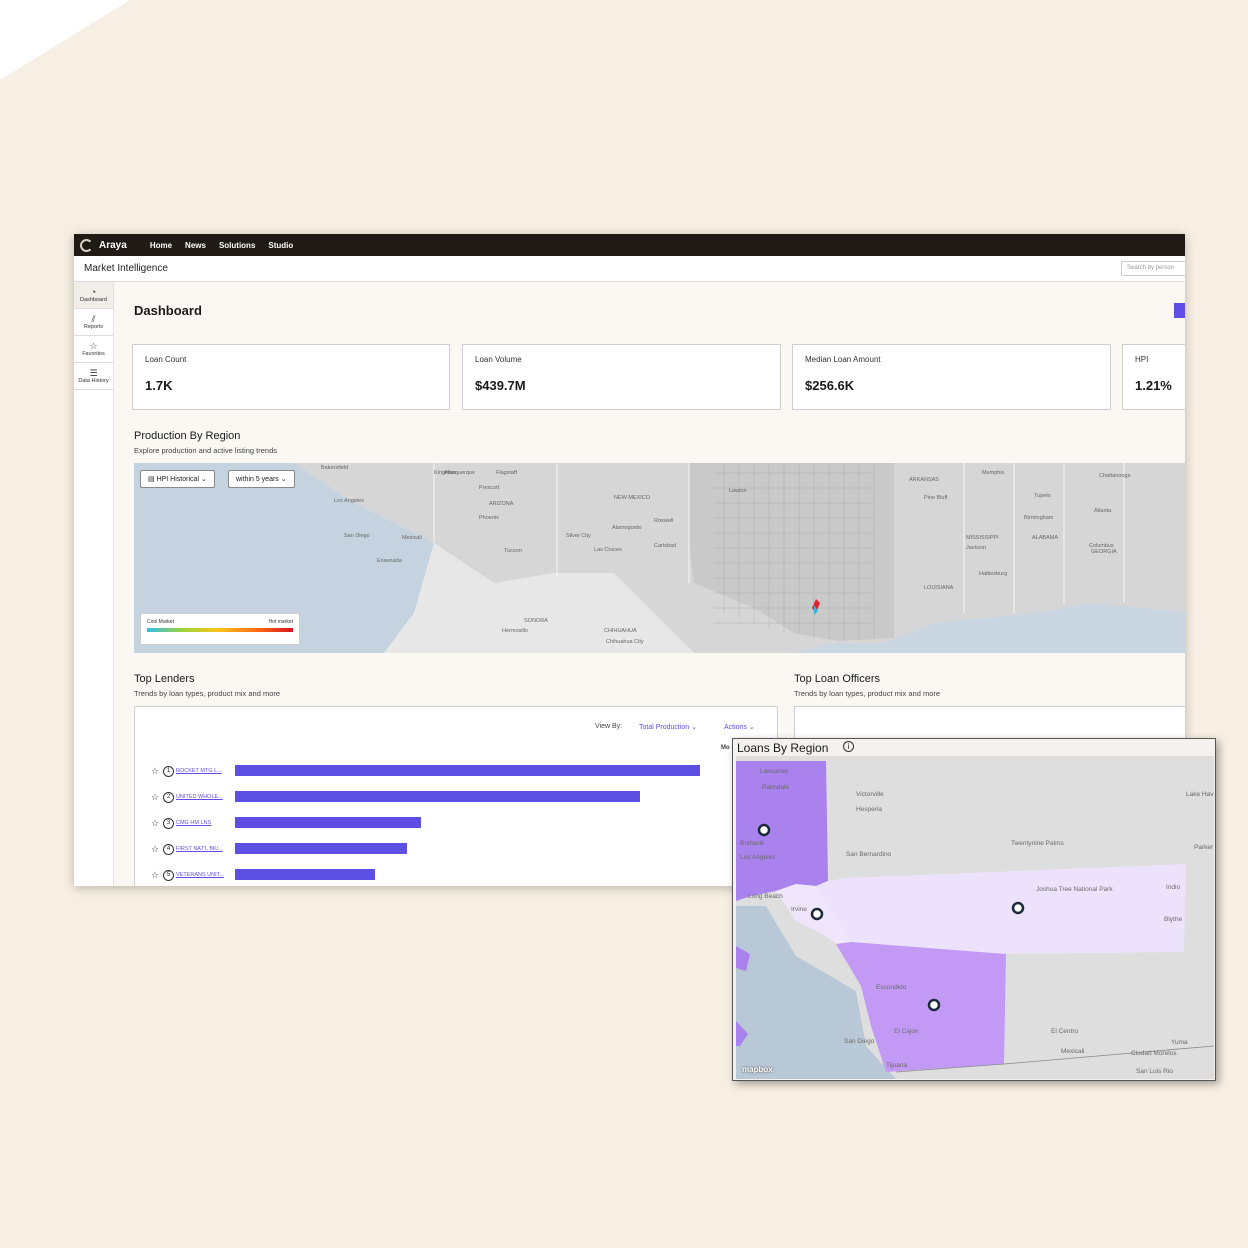  I want to click on lender-name-link: CMG HM LNS, so click(205, 823).